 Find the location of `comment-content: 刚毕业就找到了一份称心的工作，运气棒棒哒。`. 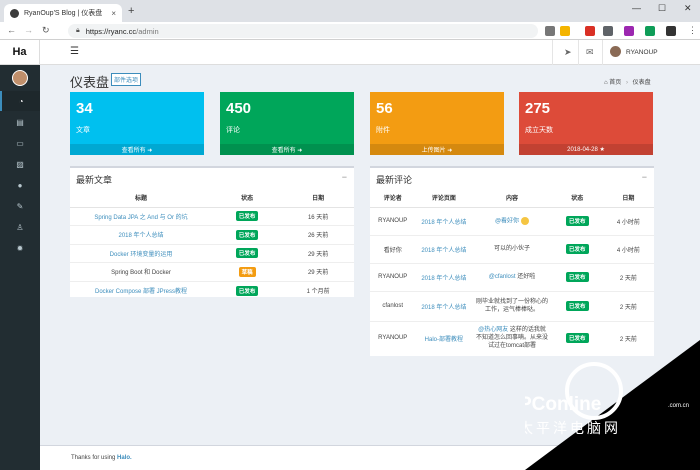

comment-content: 刚毕业就找到了一份称心的工作，运气棒棒哒。 is located at coordinates (511, 305).